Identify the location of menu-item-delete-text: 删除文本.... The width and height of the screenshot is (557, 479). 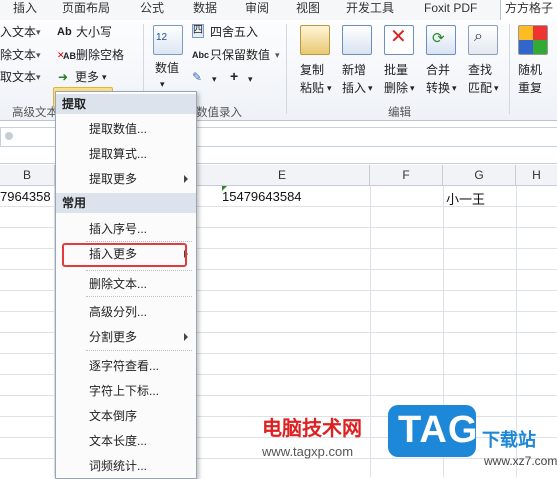
(118, 284).